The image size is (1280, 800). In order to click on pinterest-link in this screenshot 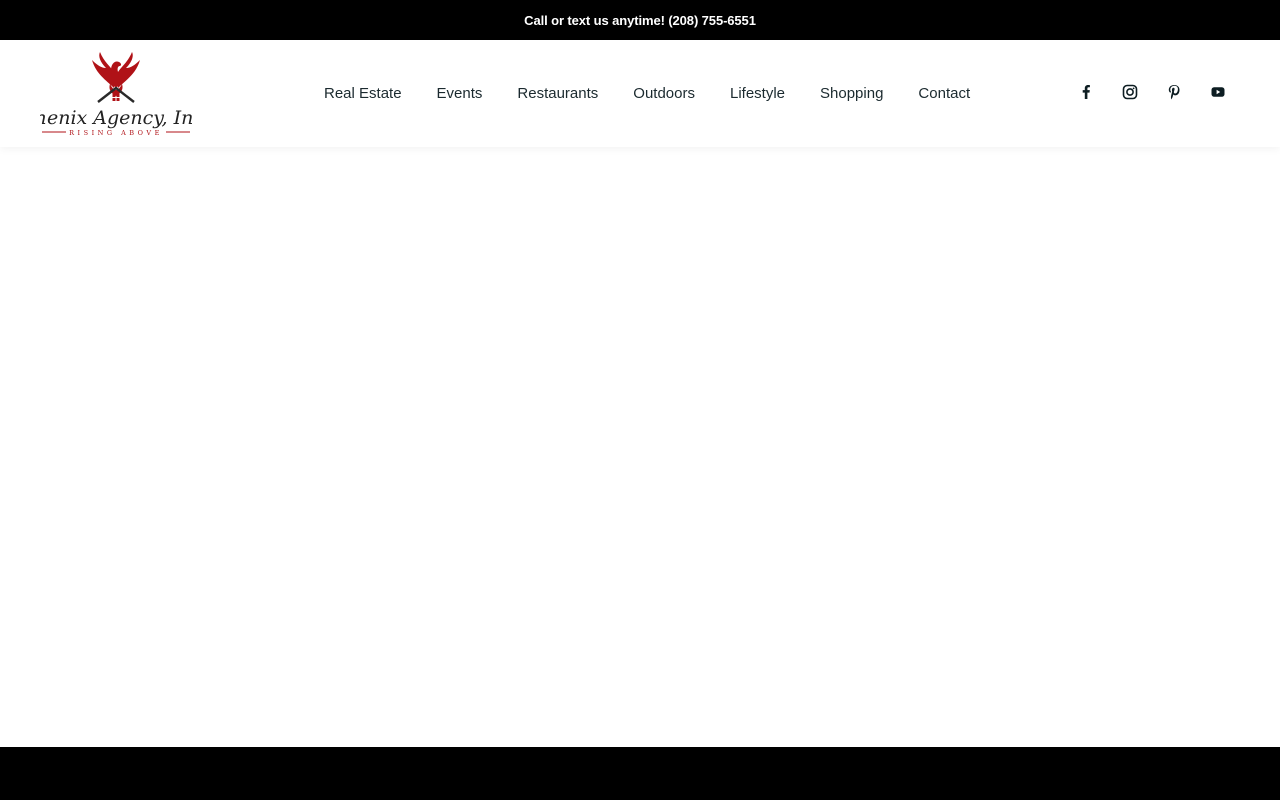, I will do `click(1174, 92)`.